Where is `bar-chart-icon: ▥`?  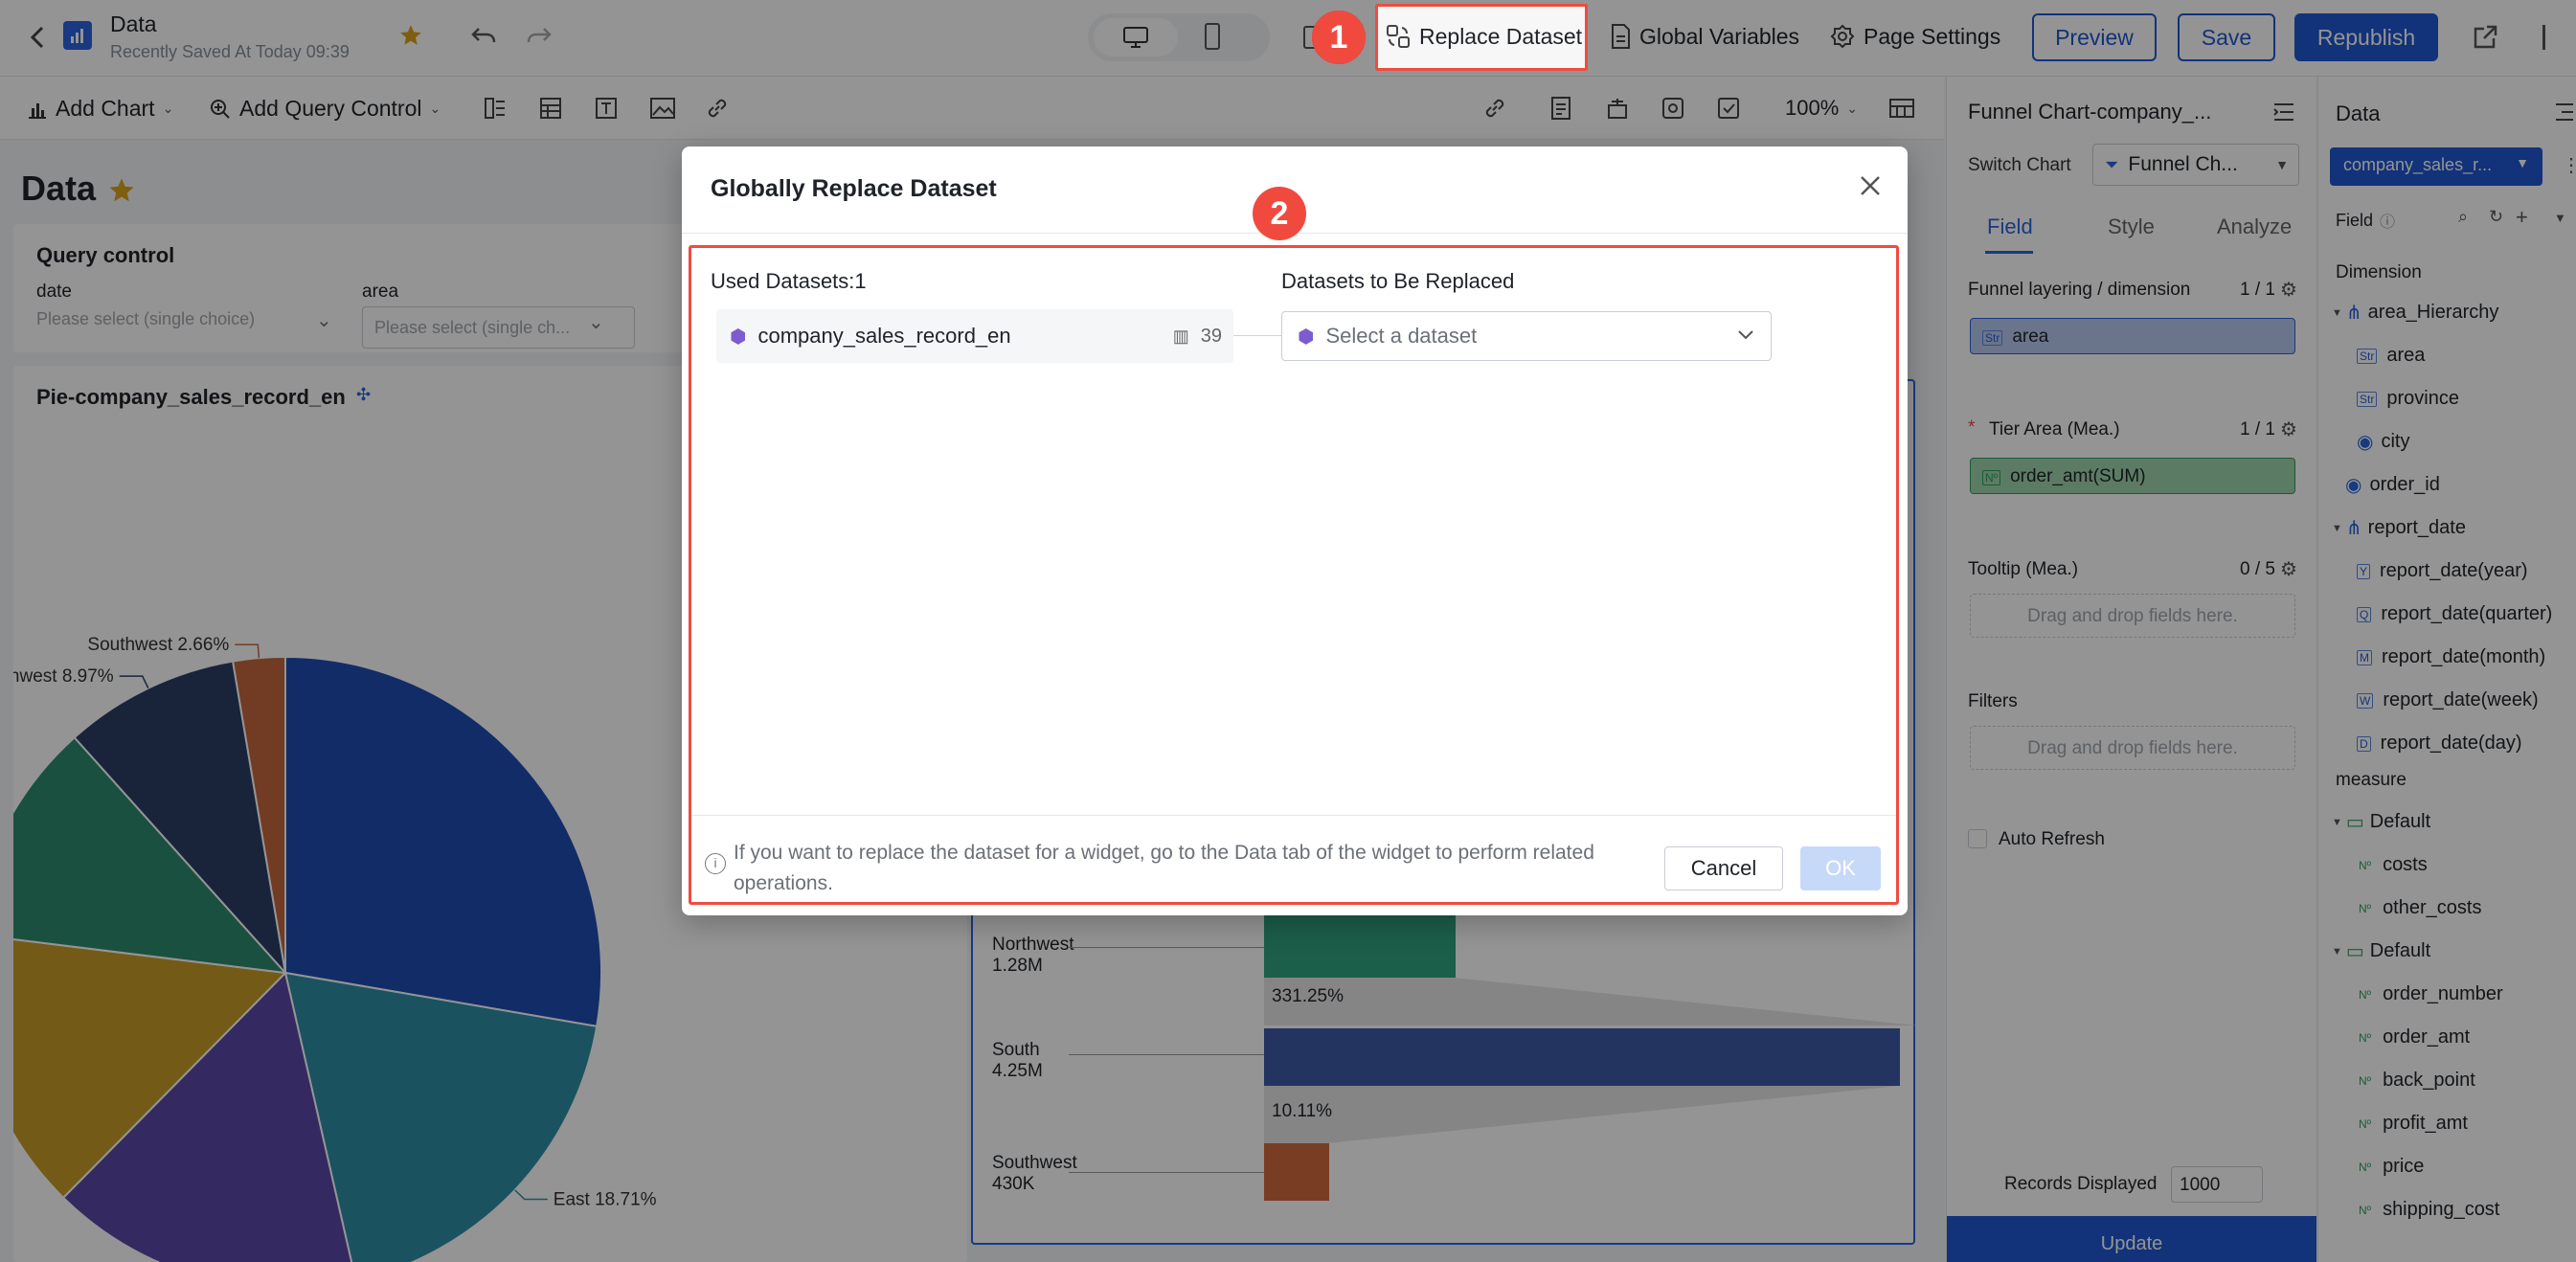
bar-chart-icon: ▥ is located at coordinates (1180, 336).